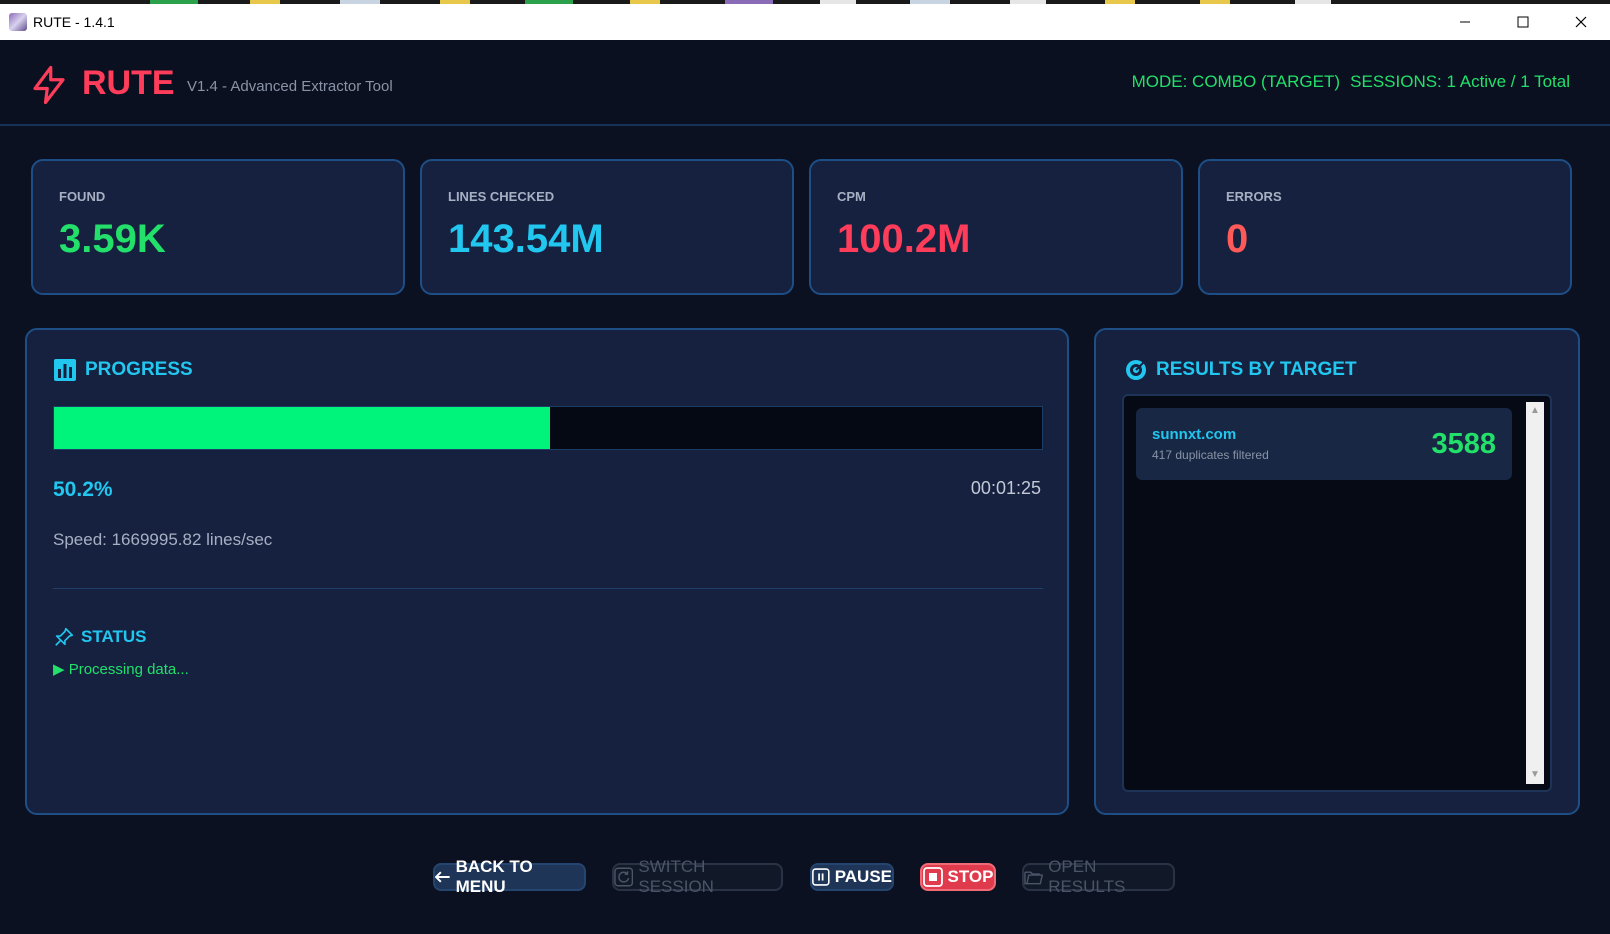 The image size is (1610, 934). Describe the element at coordinates (112, 239) in the screenshot. I see `stat-value: 3.59K` at that location.